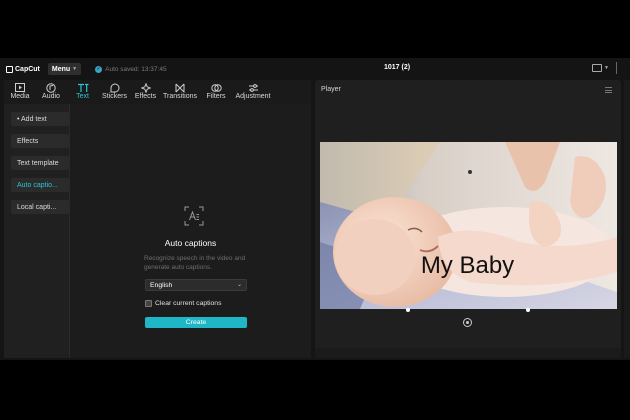 The width and height of the screenshot is (630, 420). I want to click on tab-label: Media, so click(20, 96).